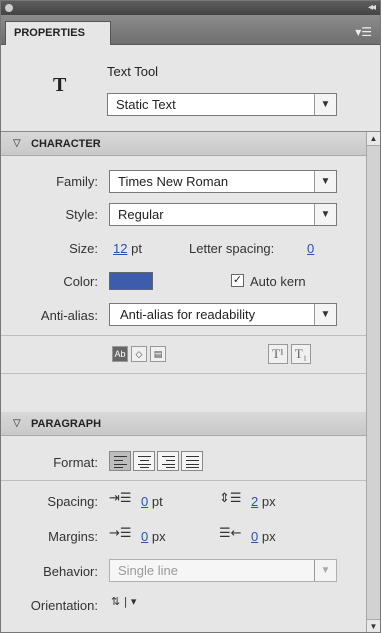 This screenshot has width=381, height=633. What do you see at coordinates (144, 461) in the screenshot?
I see `align-center-icon` at bounding box center [144, 461].